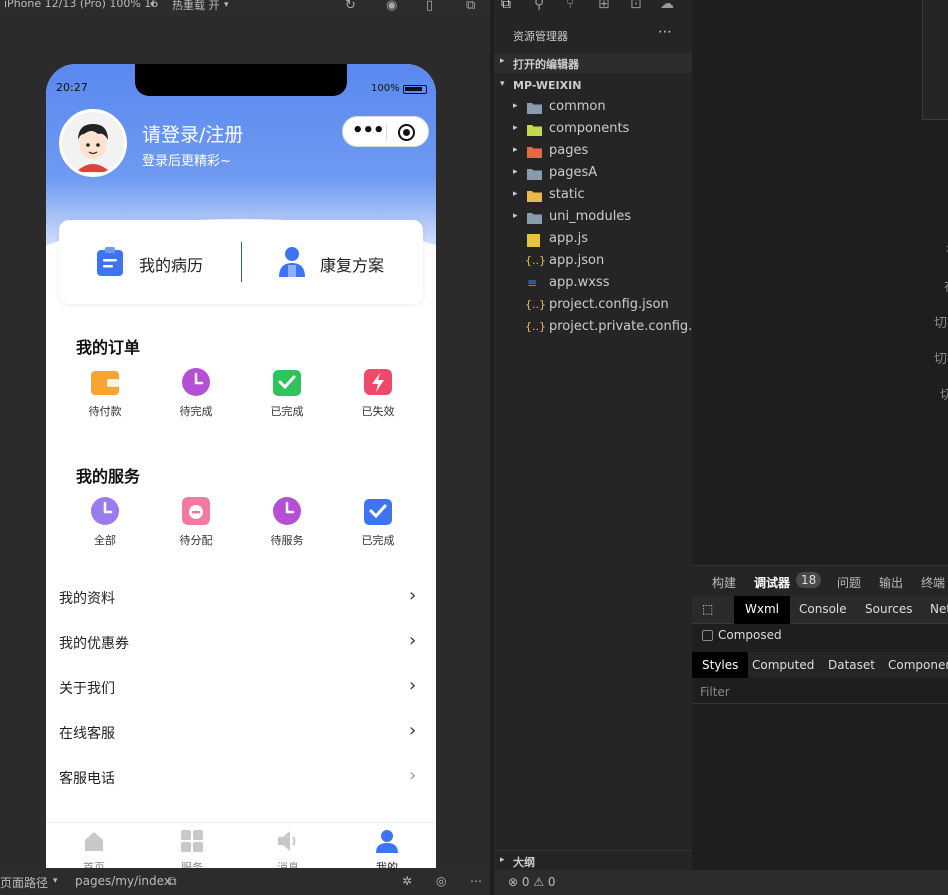 Image resolution: width=948 pixels, height=895 pixels. I want to click on order-item: 已完成, so click(287, 393).